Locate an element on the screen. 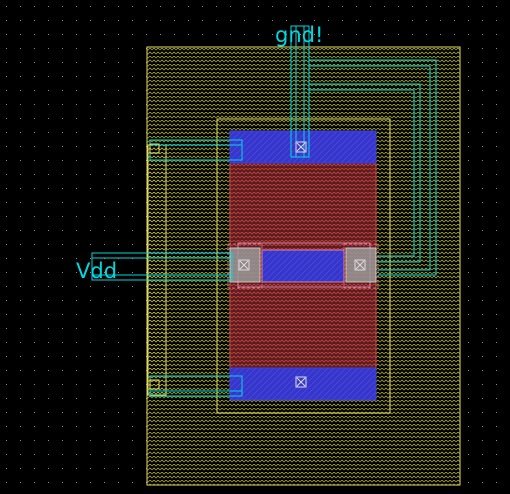 The image size is (510, 494). top-diffusion is located at coordinates (303, 147).